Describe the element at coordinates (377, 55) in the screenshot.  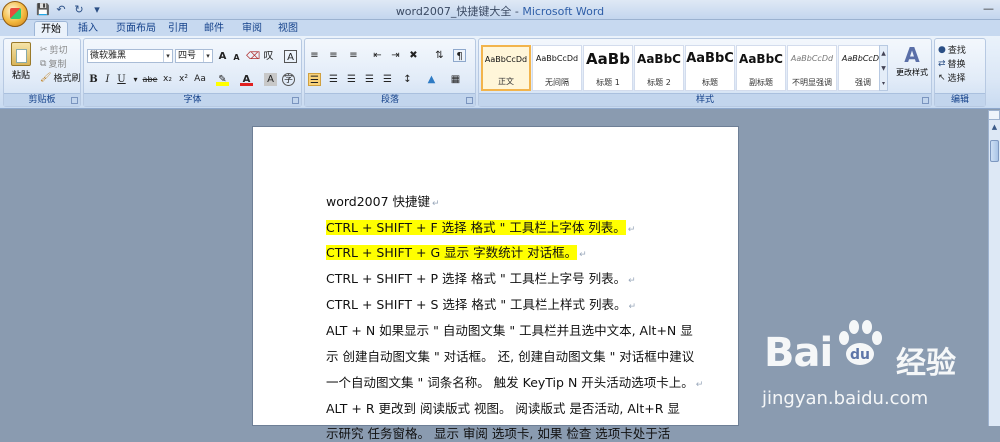
I see `decrease-indent-icon: ⇤` at that location.